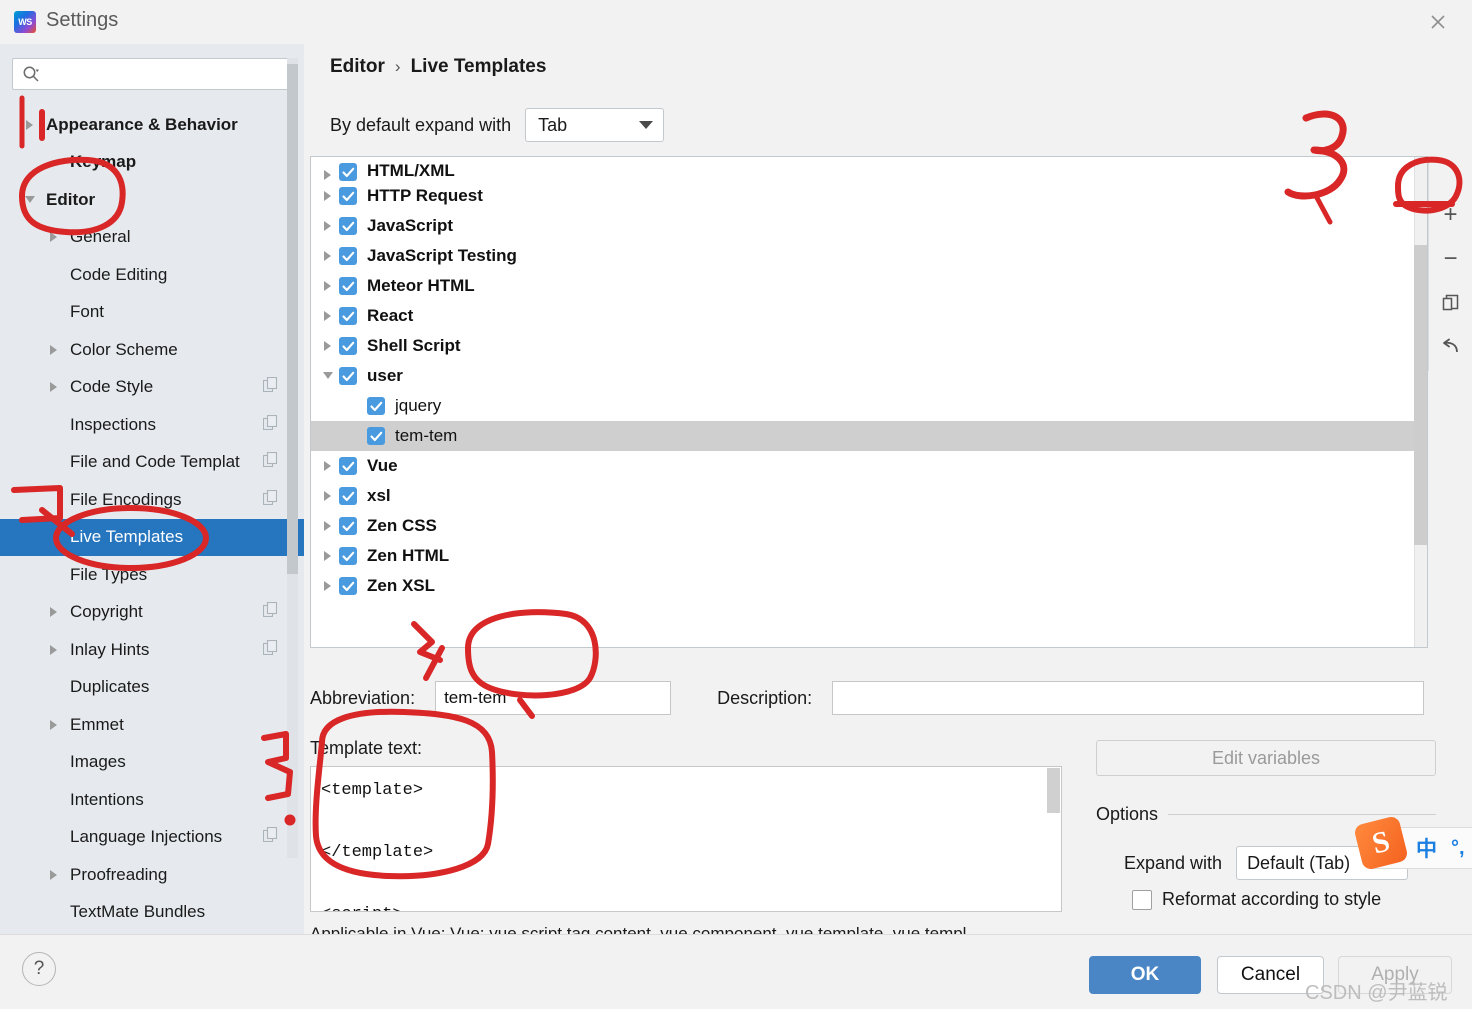 The height and width of the screenshot is (1009, 1472). What do you see at coordinates (869, 556) in the screenshot?
I see `template-row-zen-html: Zen HTML` at bounding box center [869, 556].